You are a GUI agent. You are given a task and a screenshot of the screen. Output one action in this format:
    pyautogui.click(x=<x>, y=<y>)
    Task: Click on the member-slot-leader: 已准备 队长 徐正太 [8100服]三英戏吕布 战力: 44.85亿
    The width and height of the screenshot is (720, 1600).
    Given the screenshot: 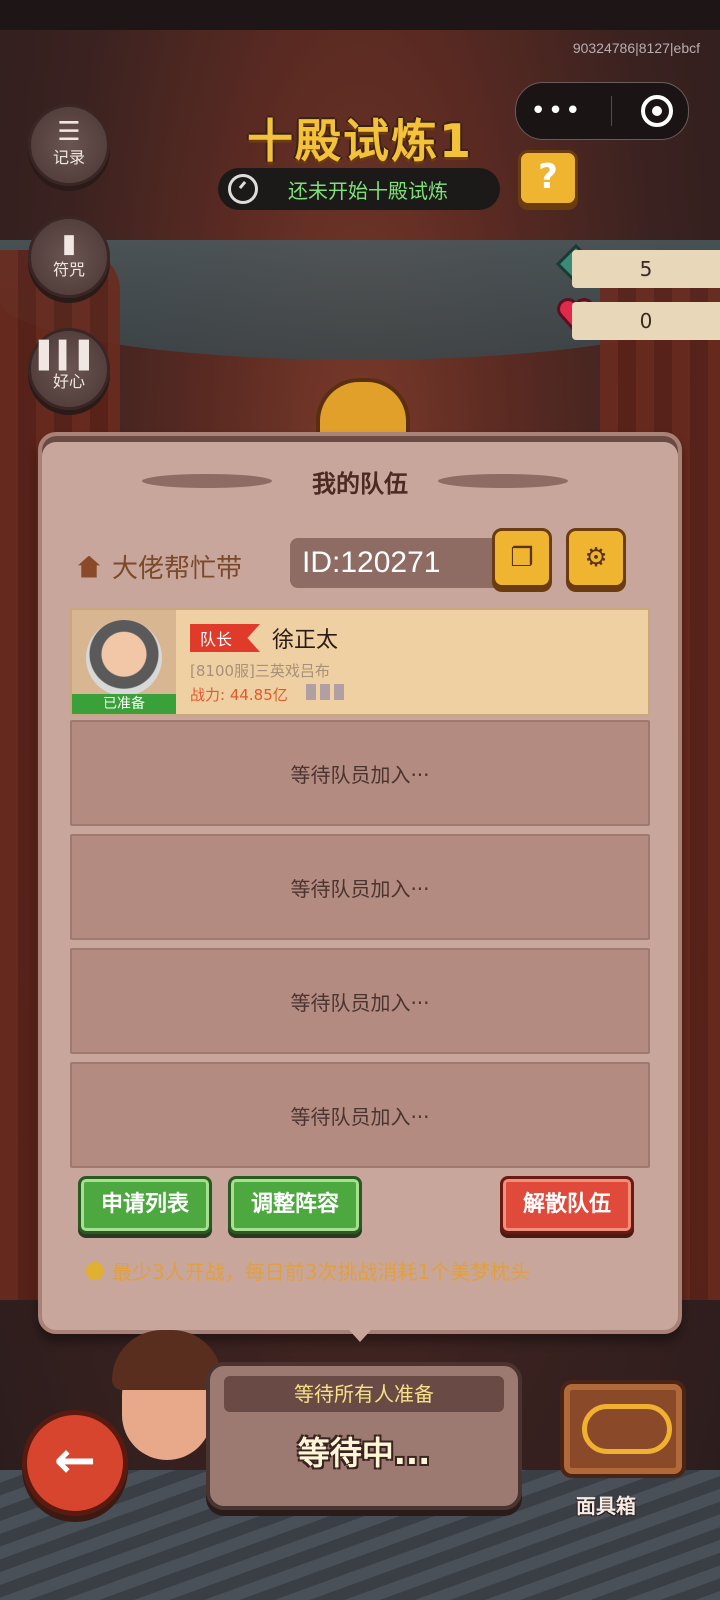 What is the action you would take?
    pyautogui.click(x=360, y=662)
    